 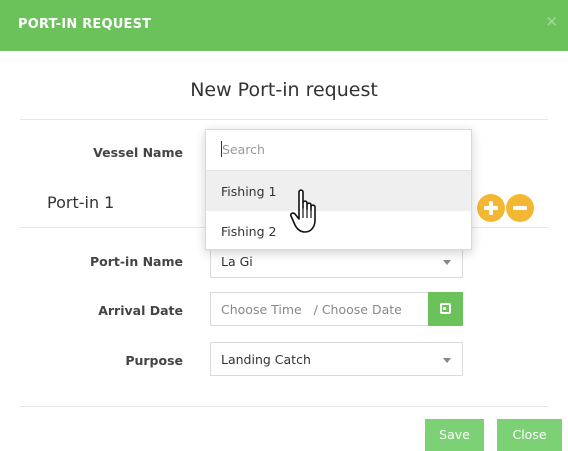 I want to click on add-port-in-button, so click(x=491, y=208).